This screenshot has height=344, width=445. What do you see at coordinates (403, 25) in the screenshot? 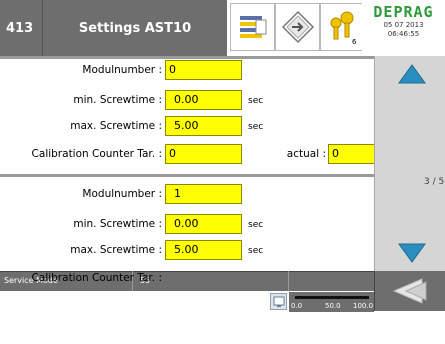
I see `system-date: 05 07 2013` at bounding box center [403, 25].